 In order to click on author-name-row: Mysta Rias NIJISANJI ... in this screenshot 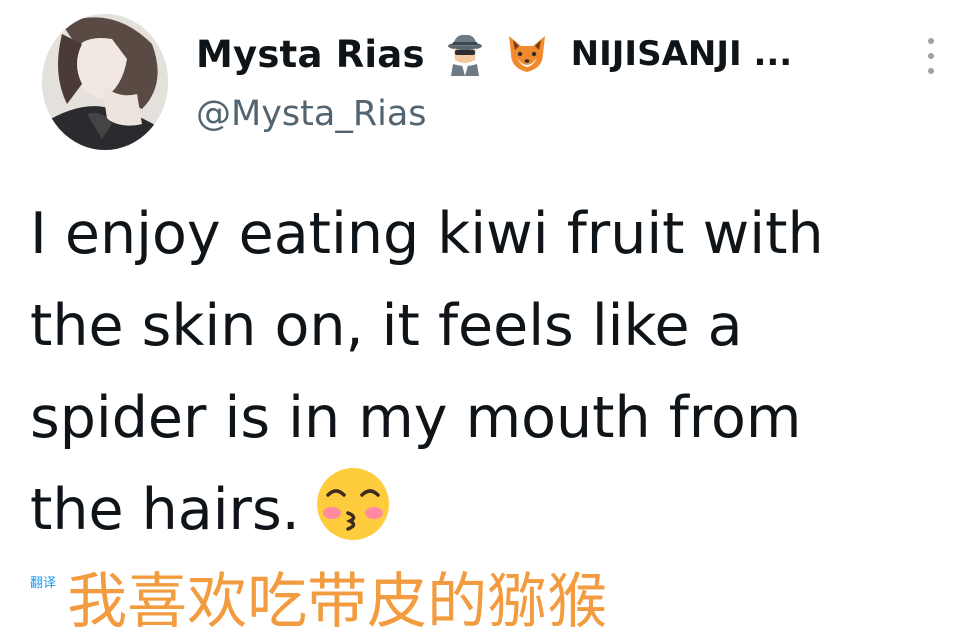, I will do `click(494, 54)`.